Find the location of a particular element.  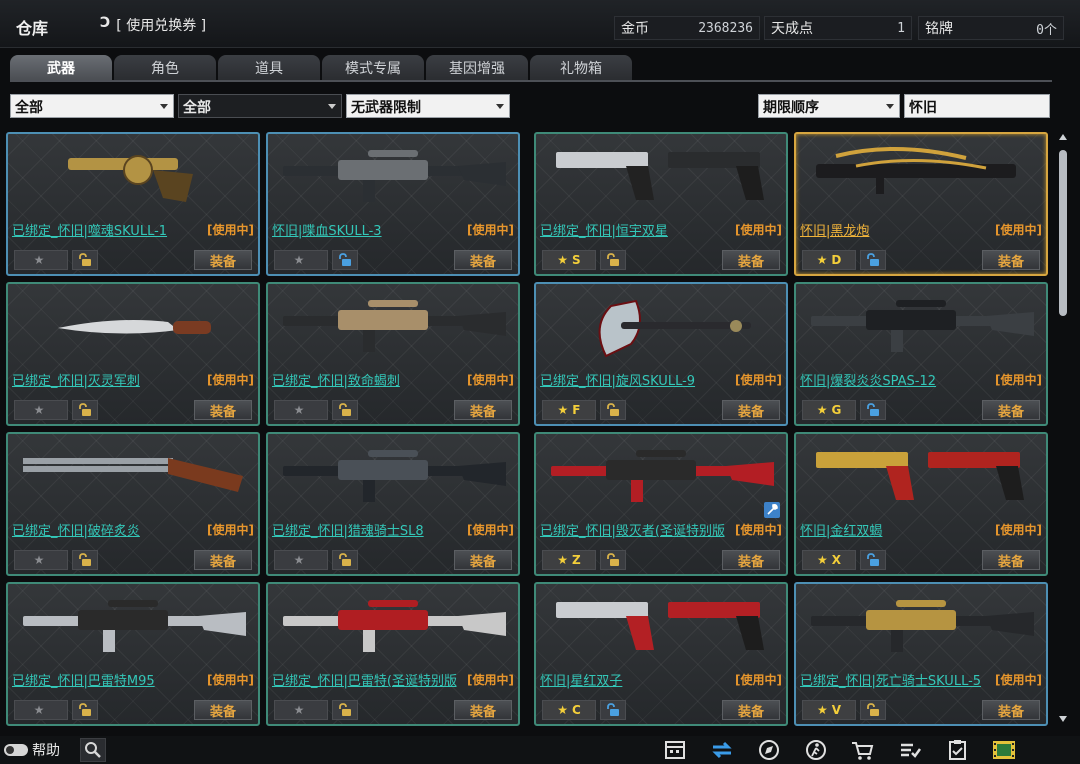

item-card: 怀旧|金红双蝎 [使用中] ★ X 装备 is located at coordinates (921, 504).